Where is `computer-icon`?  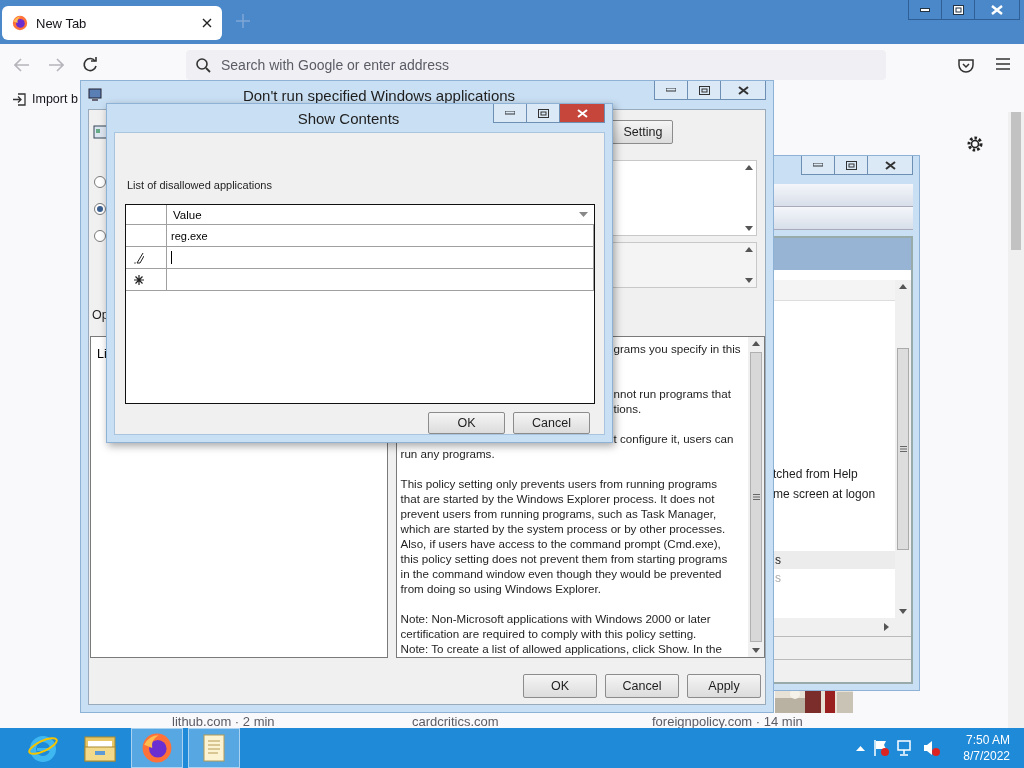
computer-icon is located at coordinates (96, 95).